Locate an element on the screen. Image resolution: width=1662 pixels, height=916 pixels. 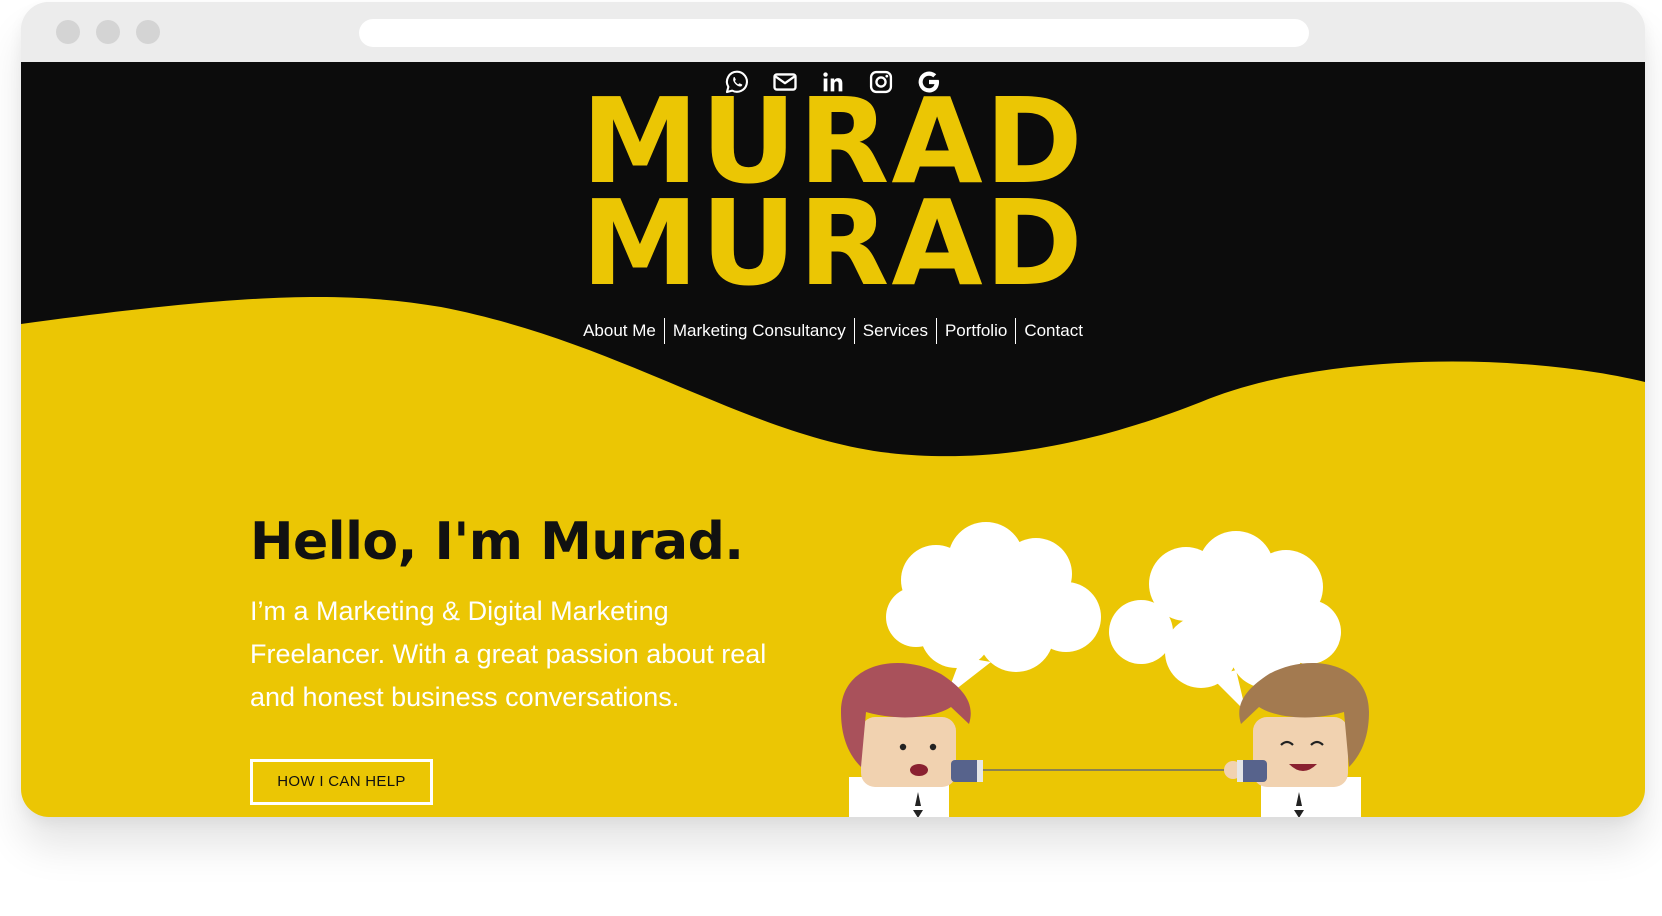
nav-item-contact: Contact is located at coordinates (1053, 331).